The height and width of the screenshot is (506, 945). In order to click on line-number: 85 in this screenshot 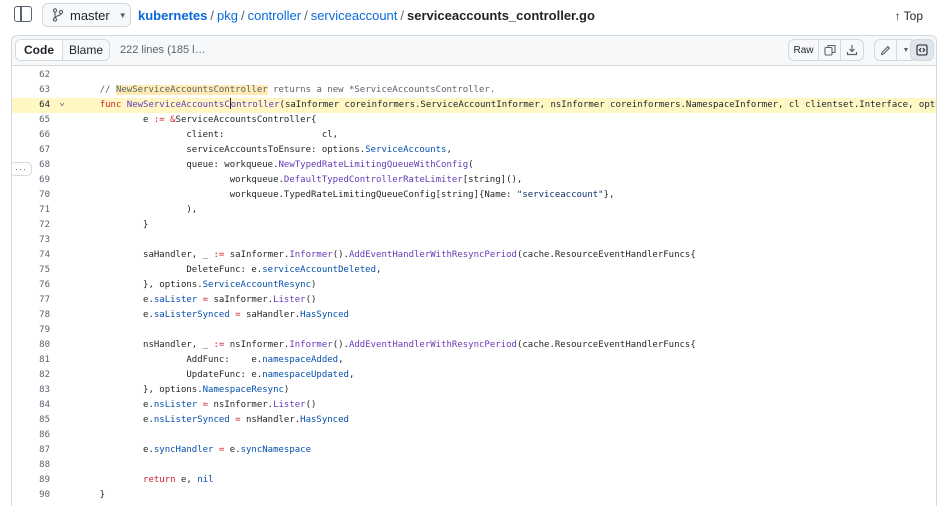, I will do `click(42, 420)`.